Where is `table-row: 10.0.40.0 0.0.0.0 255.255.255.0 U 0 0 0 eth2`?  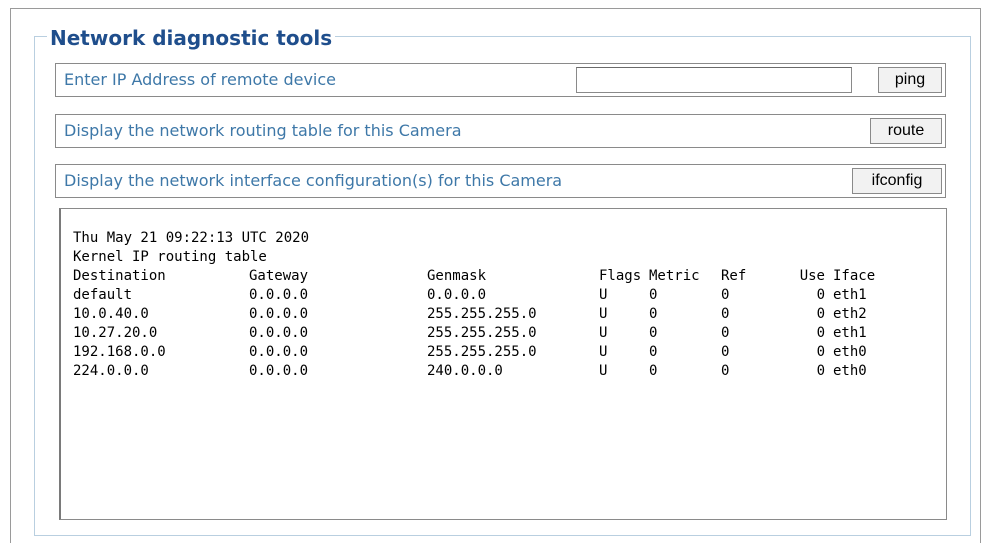 table-row: 10.0.40.0 0.0.0.0 255.255.255.0 U 0 0 0 eth2 is located at coordinates (478, 314).